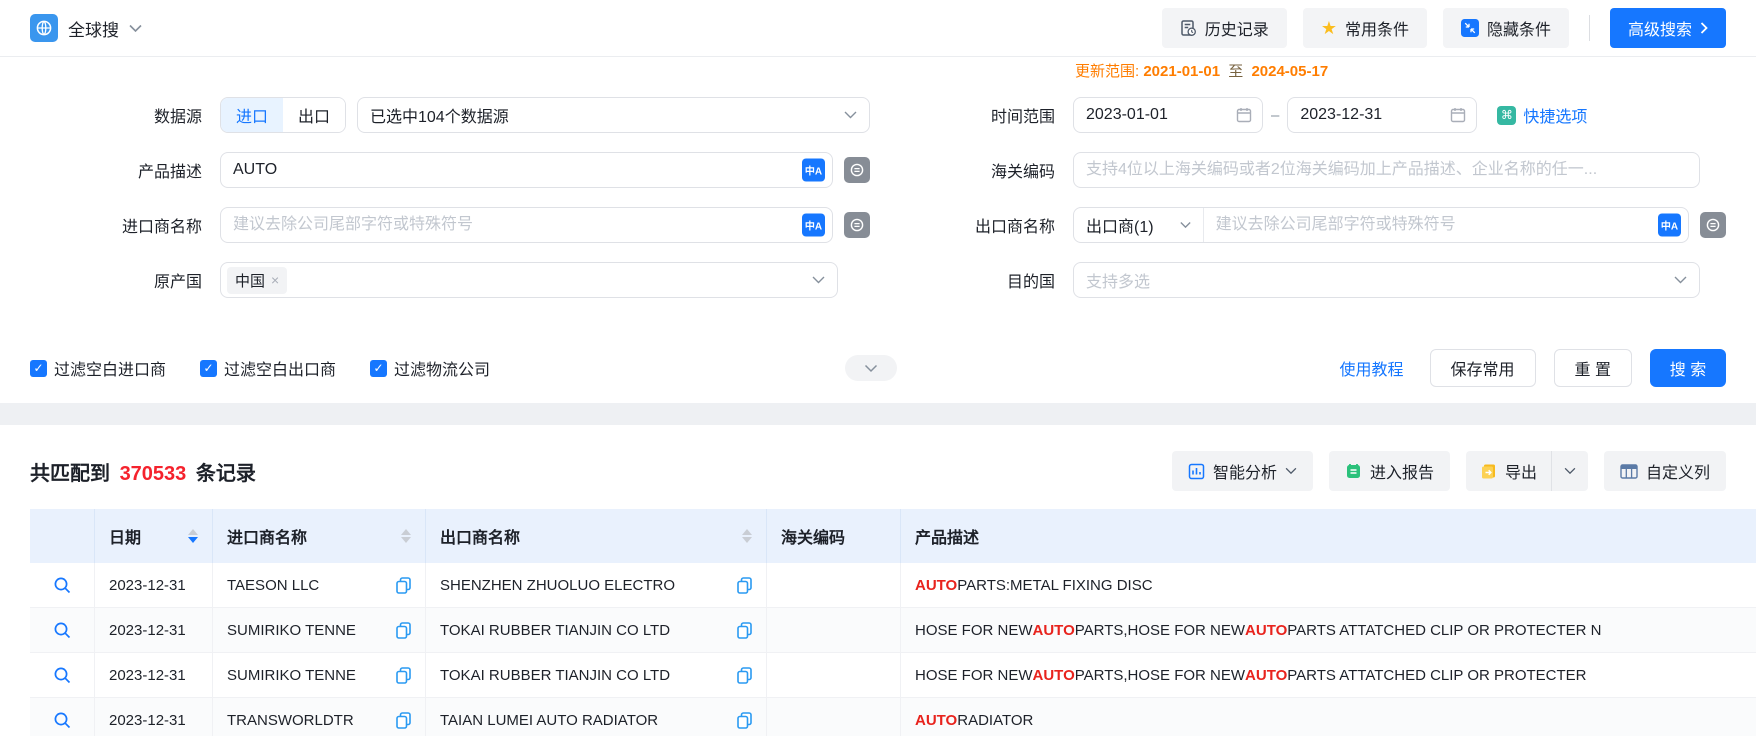 The image size is (1756, 736). What do you see at coordinates (878, 414) in the screenshot?
I see `section-divider` at bounding box center [878, 414].